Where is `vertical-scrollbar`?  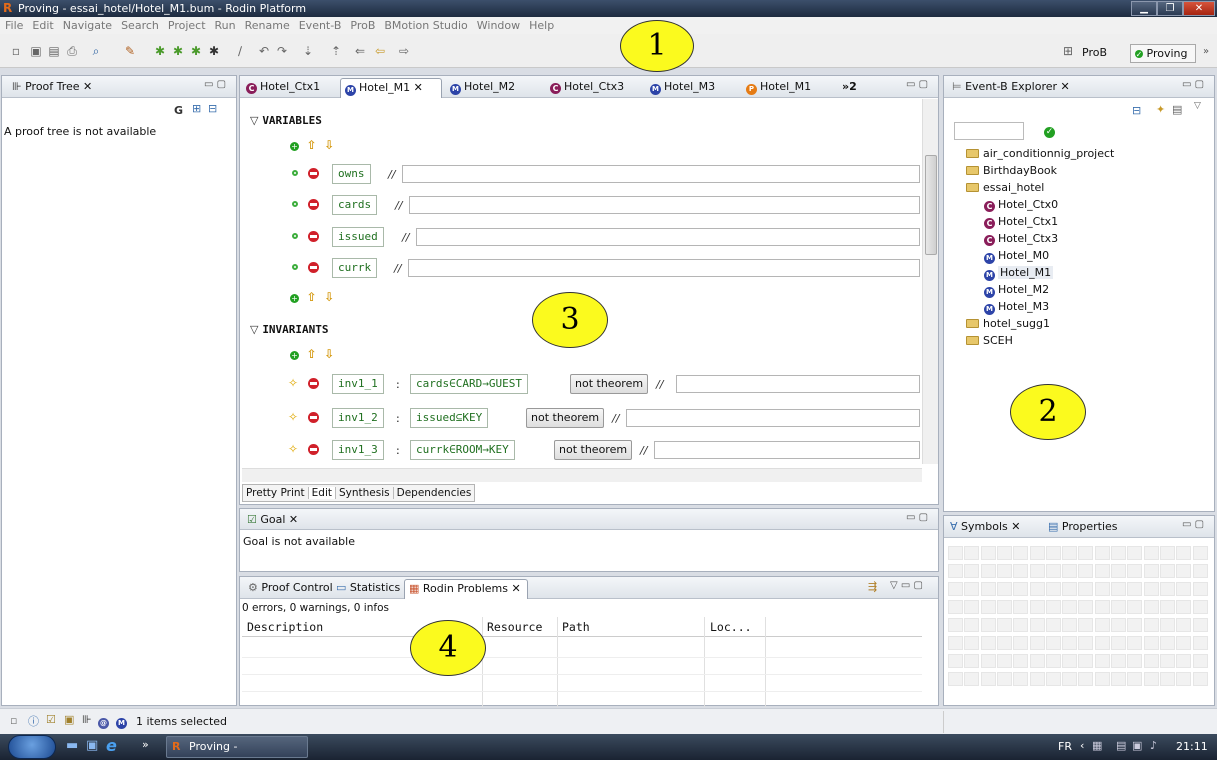
vertical-scrollbar is located at coordinates (930, 281).